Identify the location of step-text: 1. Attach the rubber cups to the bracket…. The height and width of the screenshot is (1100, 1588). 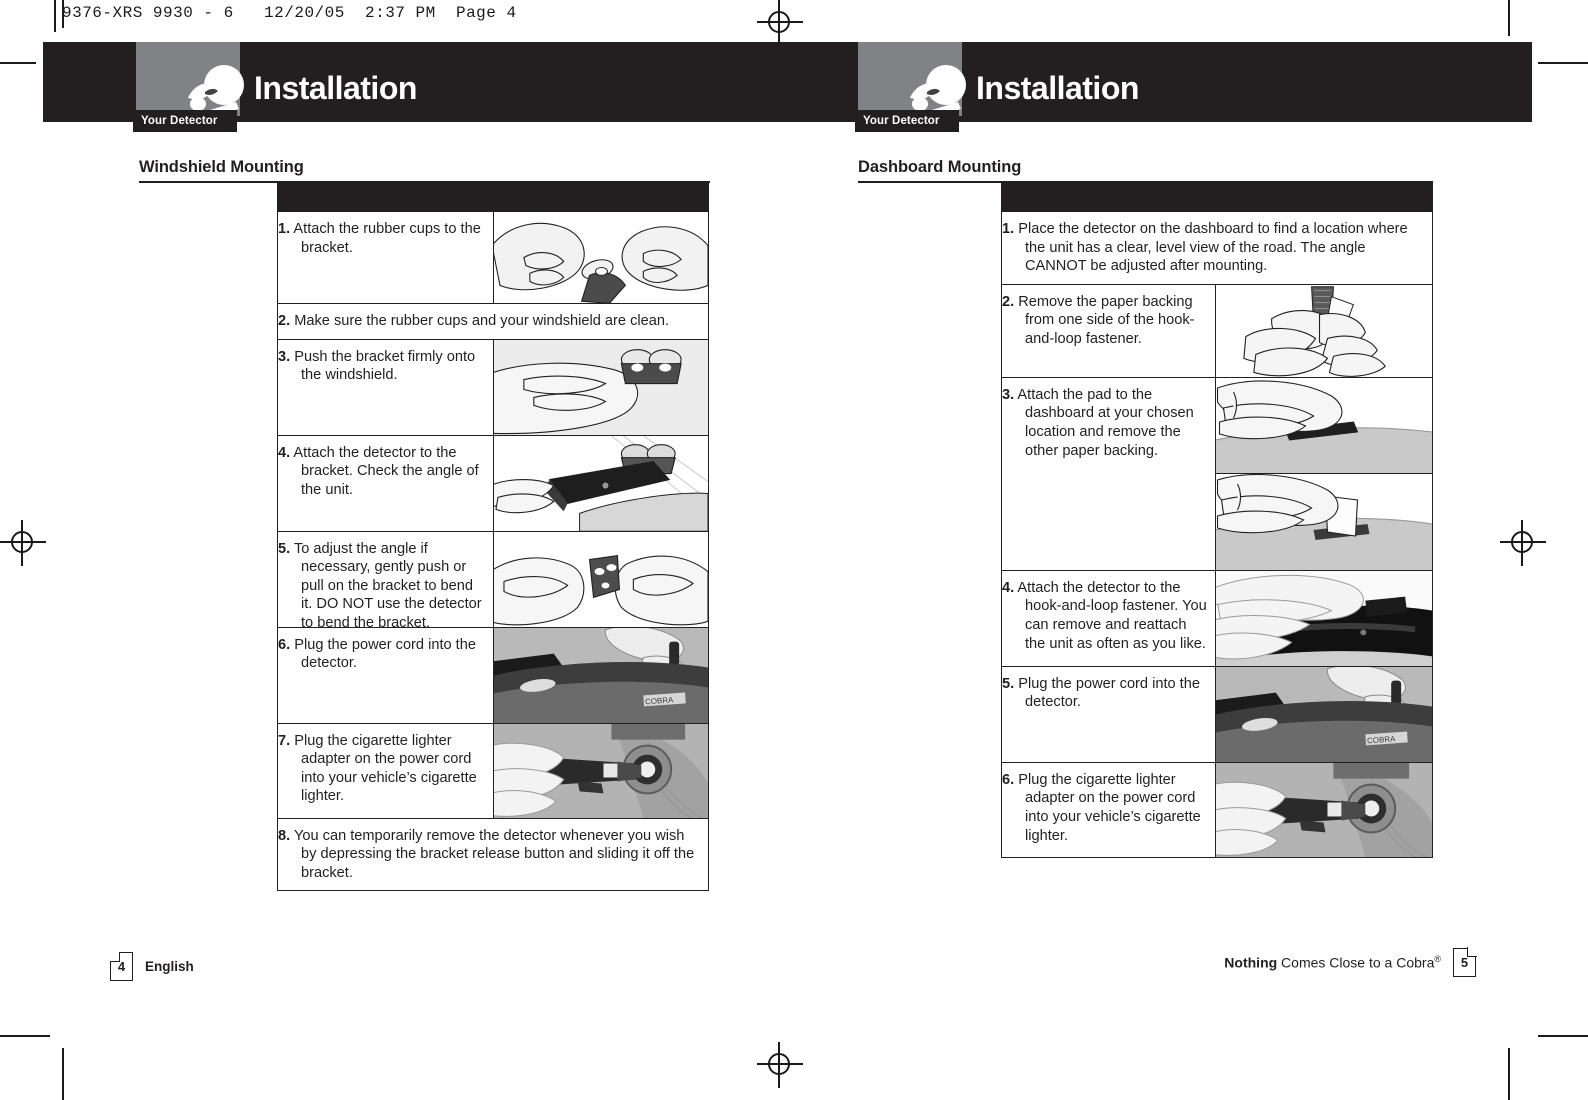
(385, 257).